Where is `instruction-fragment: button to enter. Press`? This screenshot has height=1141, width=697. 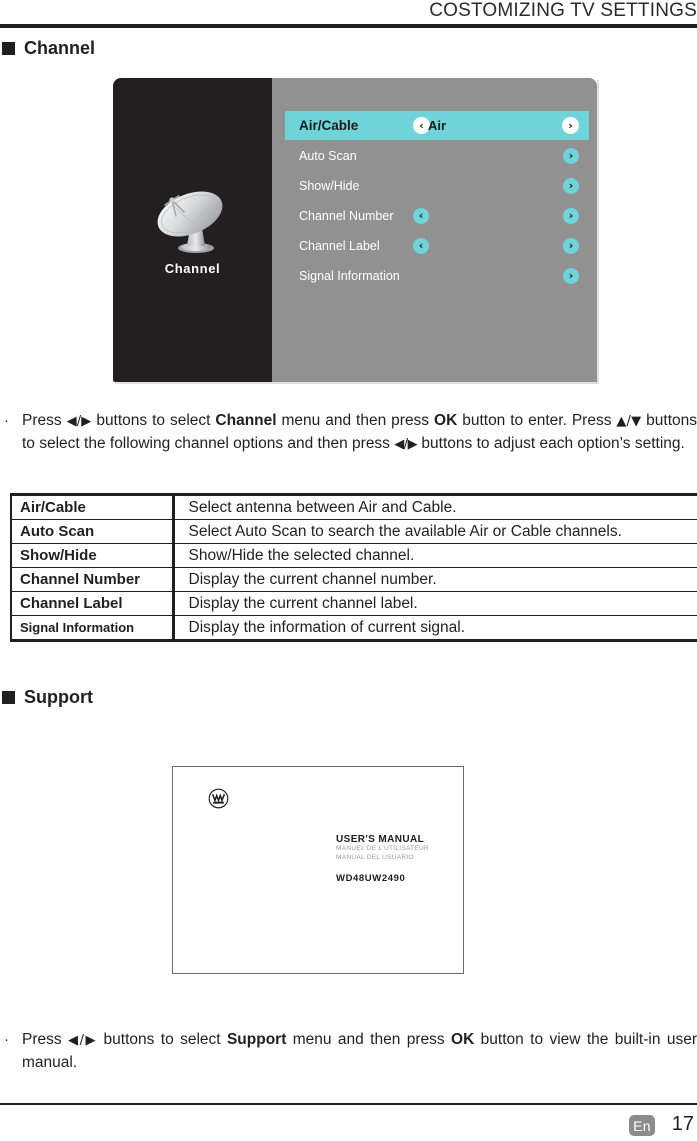
instruction-fragment: button to enter. Press is located at coordinates (537, 420).